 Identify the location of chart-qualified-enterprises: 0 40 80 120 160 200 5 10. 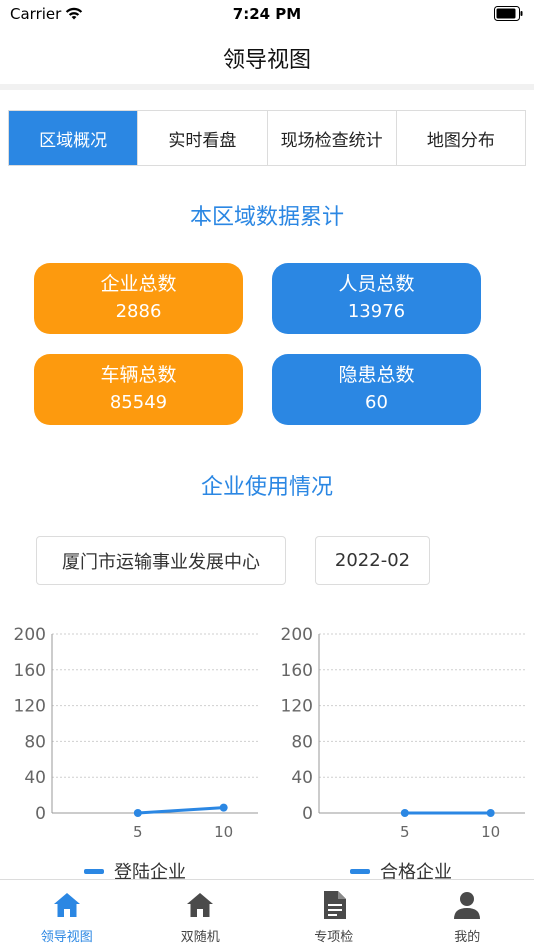
(397, 745).